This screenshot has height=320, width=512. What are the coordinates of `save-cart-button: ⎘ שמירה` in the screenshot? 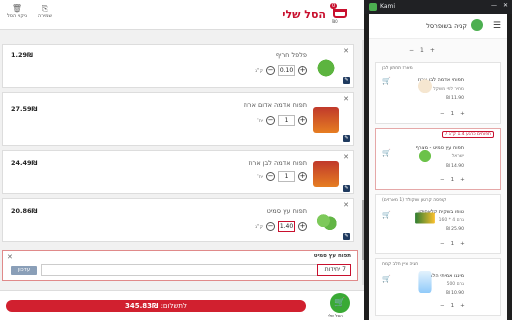 It's located at (45, 11).